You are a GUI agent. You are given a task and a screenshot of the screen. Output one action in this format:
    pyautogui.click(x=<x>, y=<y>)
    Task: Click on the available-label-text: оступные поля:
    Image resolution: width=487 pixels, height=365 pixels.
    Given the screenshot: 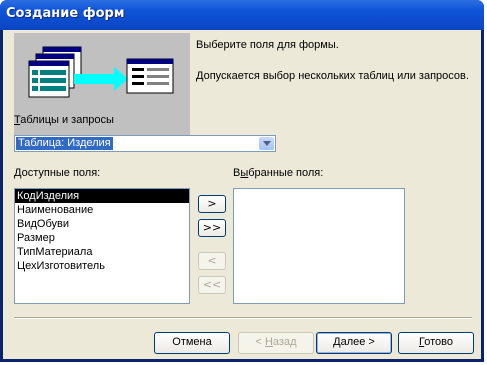 What is the action you would take?
    pyautogui.click(x=61, y=173)
    